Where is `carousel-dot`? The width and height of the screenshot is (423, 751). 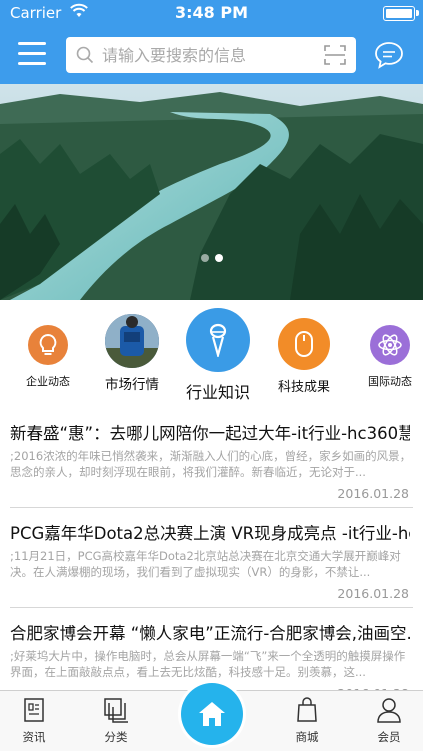 carousel-dot is located at coordinates (204, 258).